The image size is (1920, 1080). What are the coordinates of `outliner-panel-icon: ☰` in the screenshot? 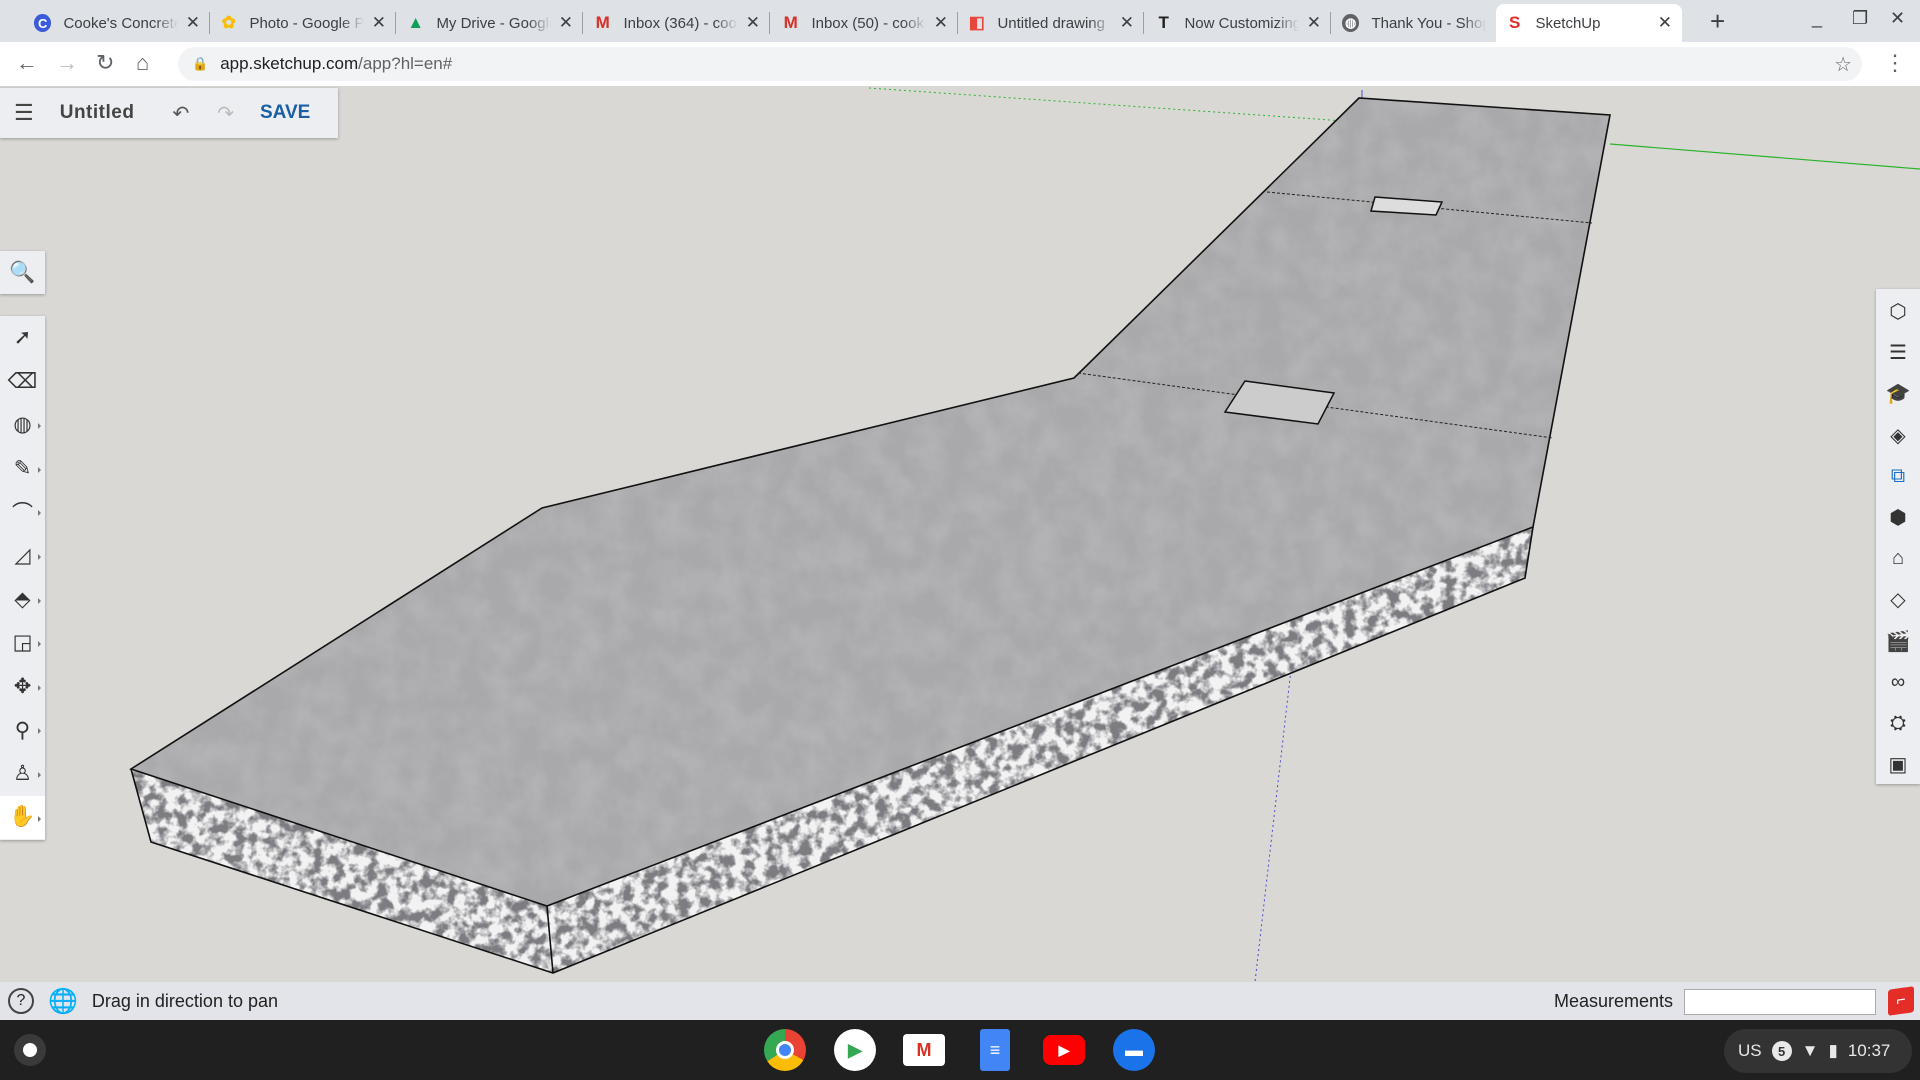 It's located at (1898, 352).